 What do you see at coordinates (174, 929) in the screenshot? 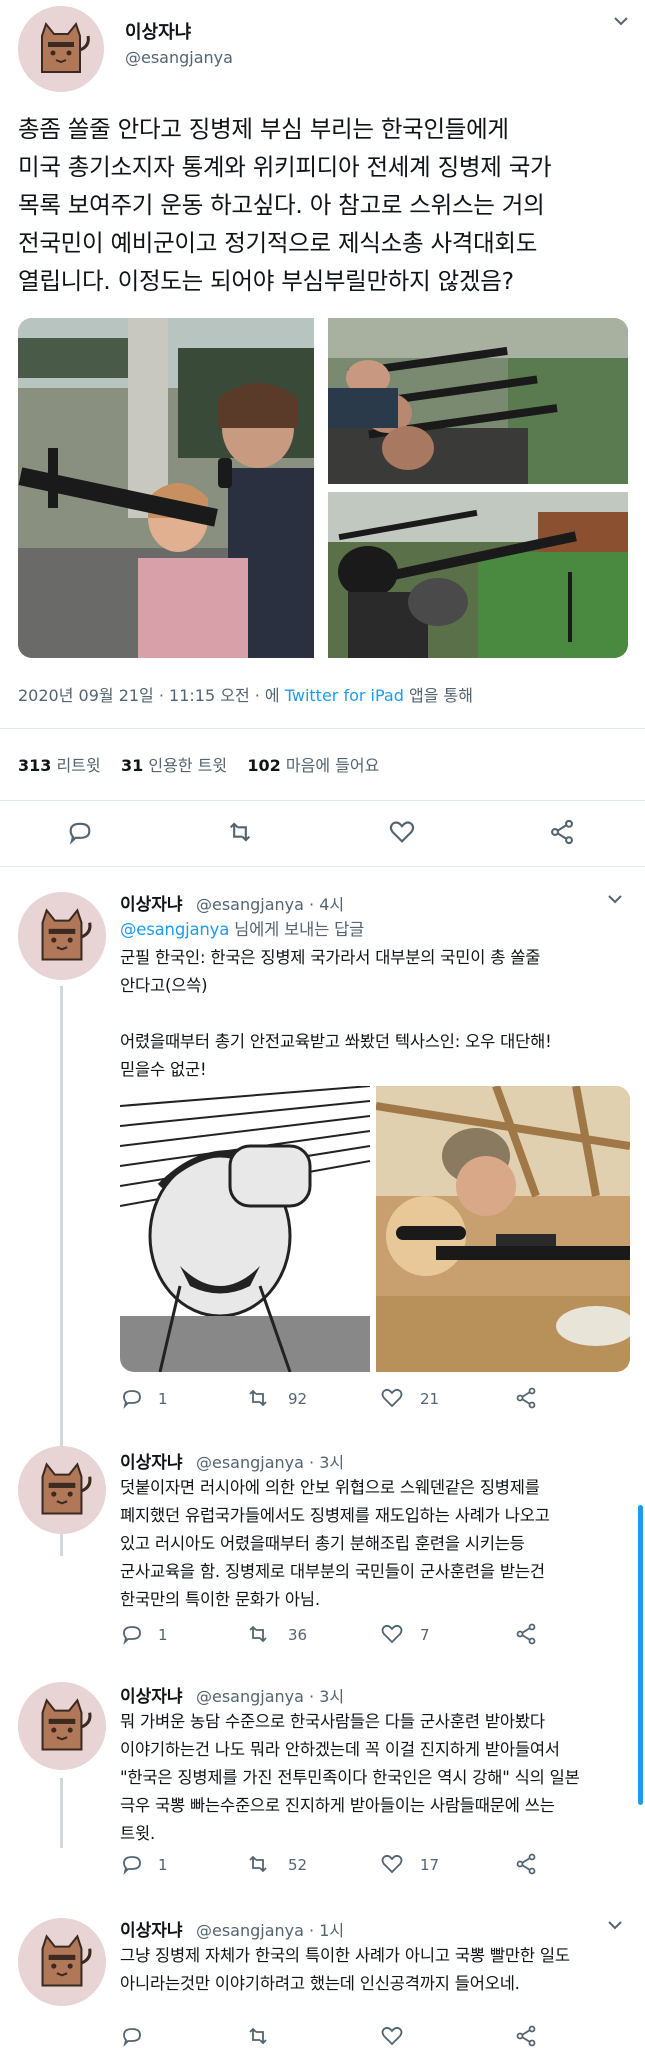
I see `reply-to-handle: @esangjanya` at bounding box center [174, 929].